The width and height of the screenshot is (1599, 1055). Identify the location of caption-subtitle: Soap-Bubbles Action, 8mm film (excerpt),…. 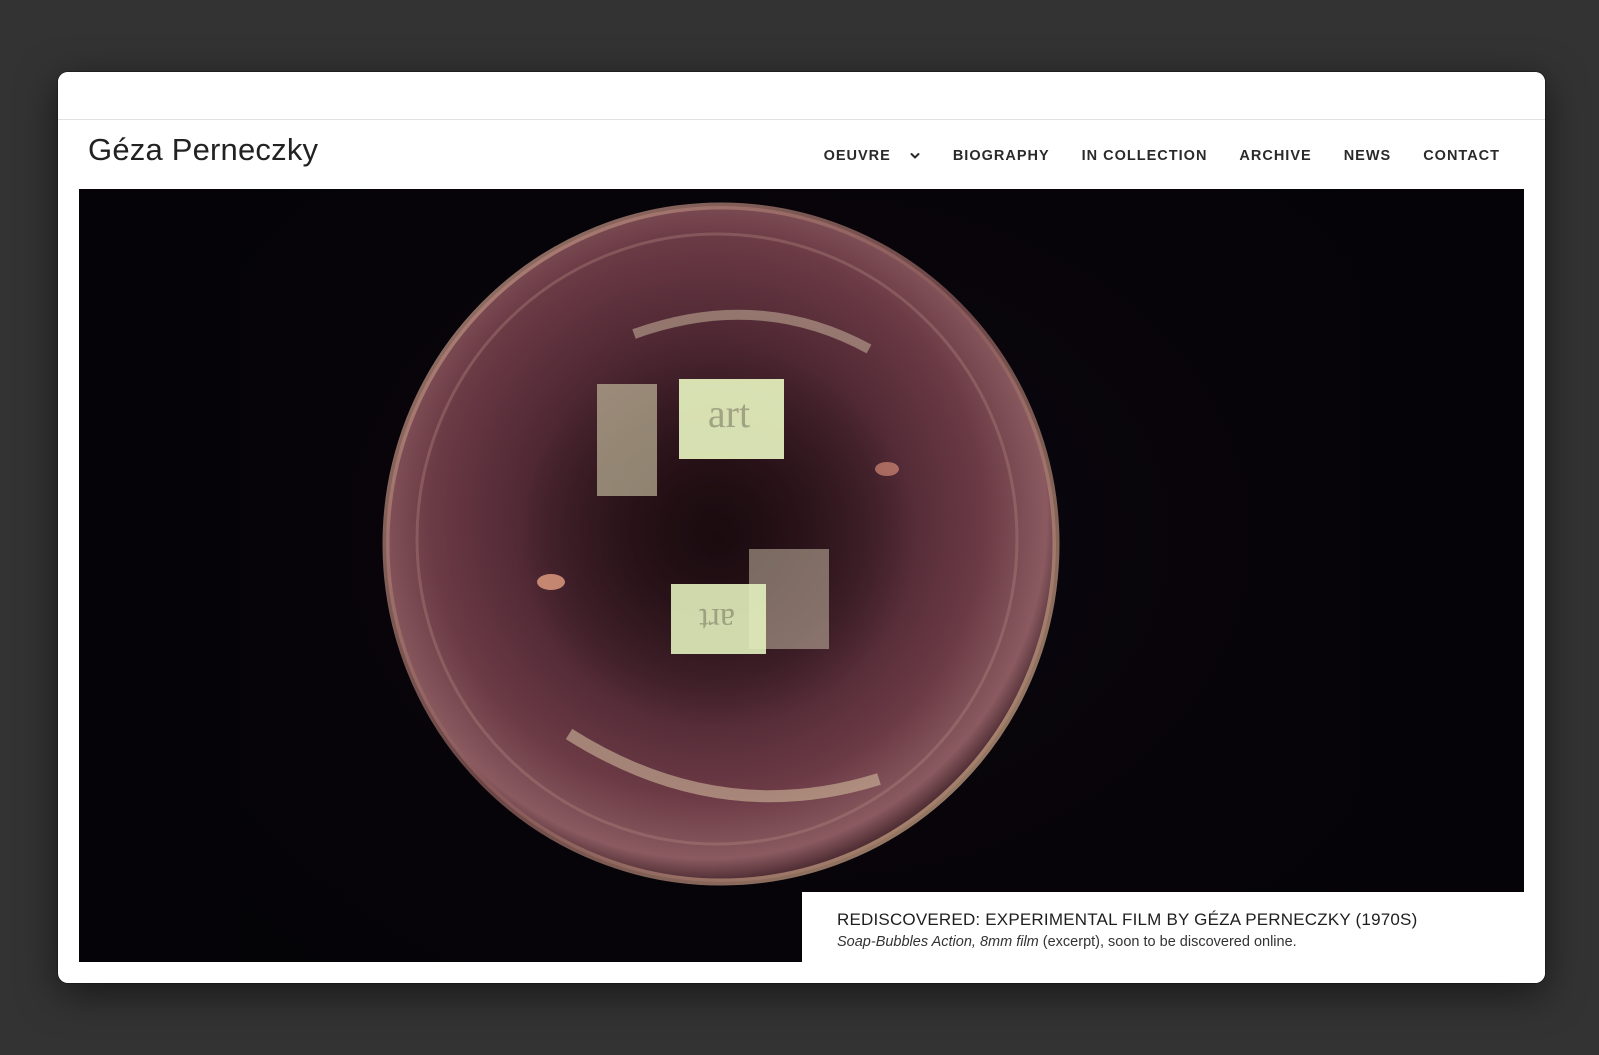
(1067, 942).